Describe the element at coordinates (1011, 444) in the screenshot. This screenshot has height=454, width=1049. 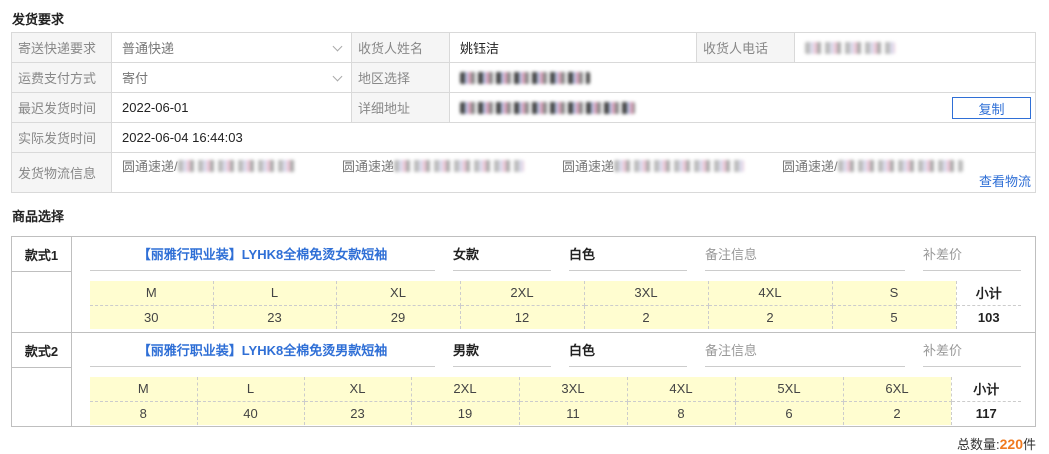
I see `total-value: 220` at that location.